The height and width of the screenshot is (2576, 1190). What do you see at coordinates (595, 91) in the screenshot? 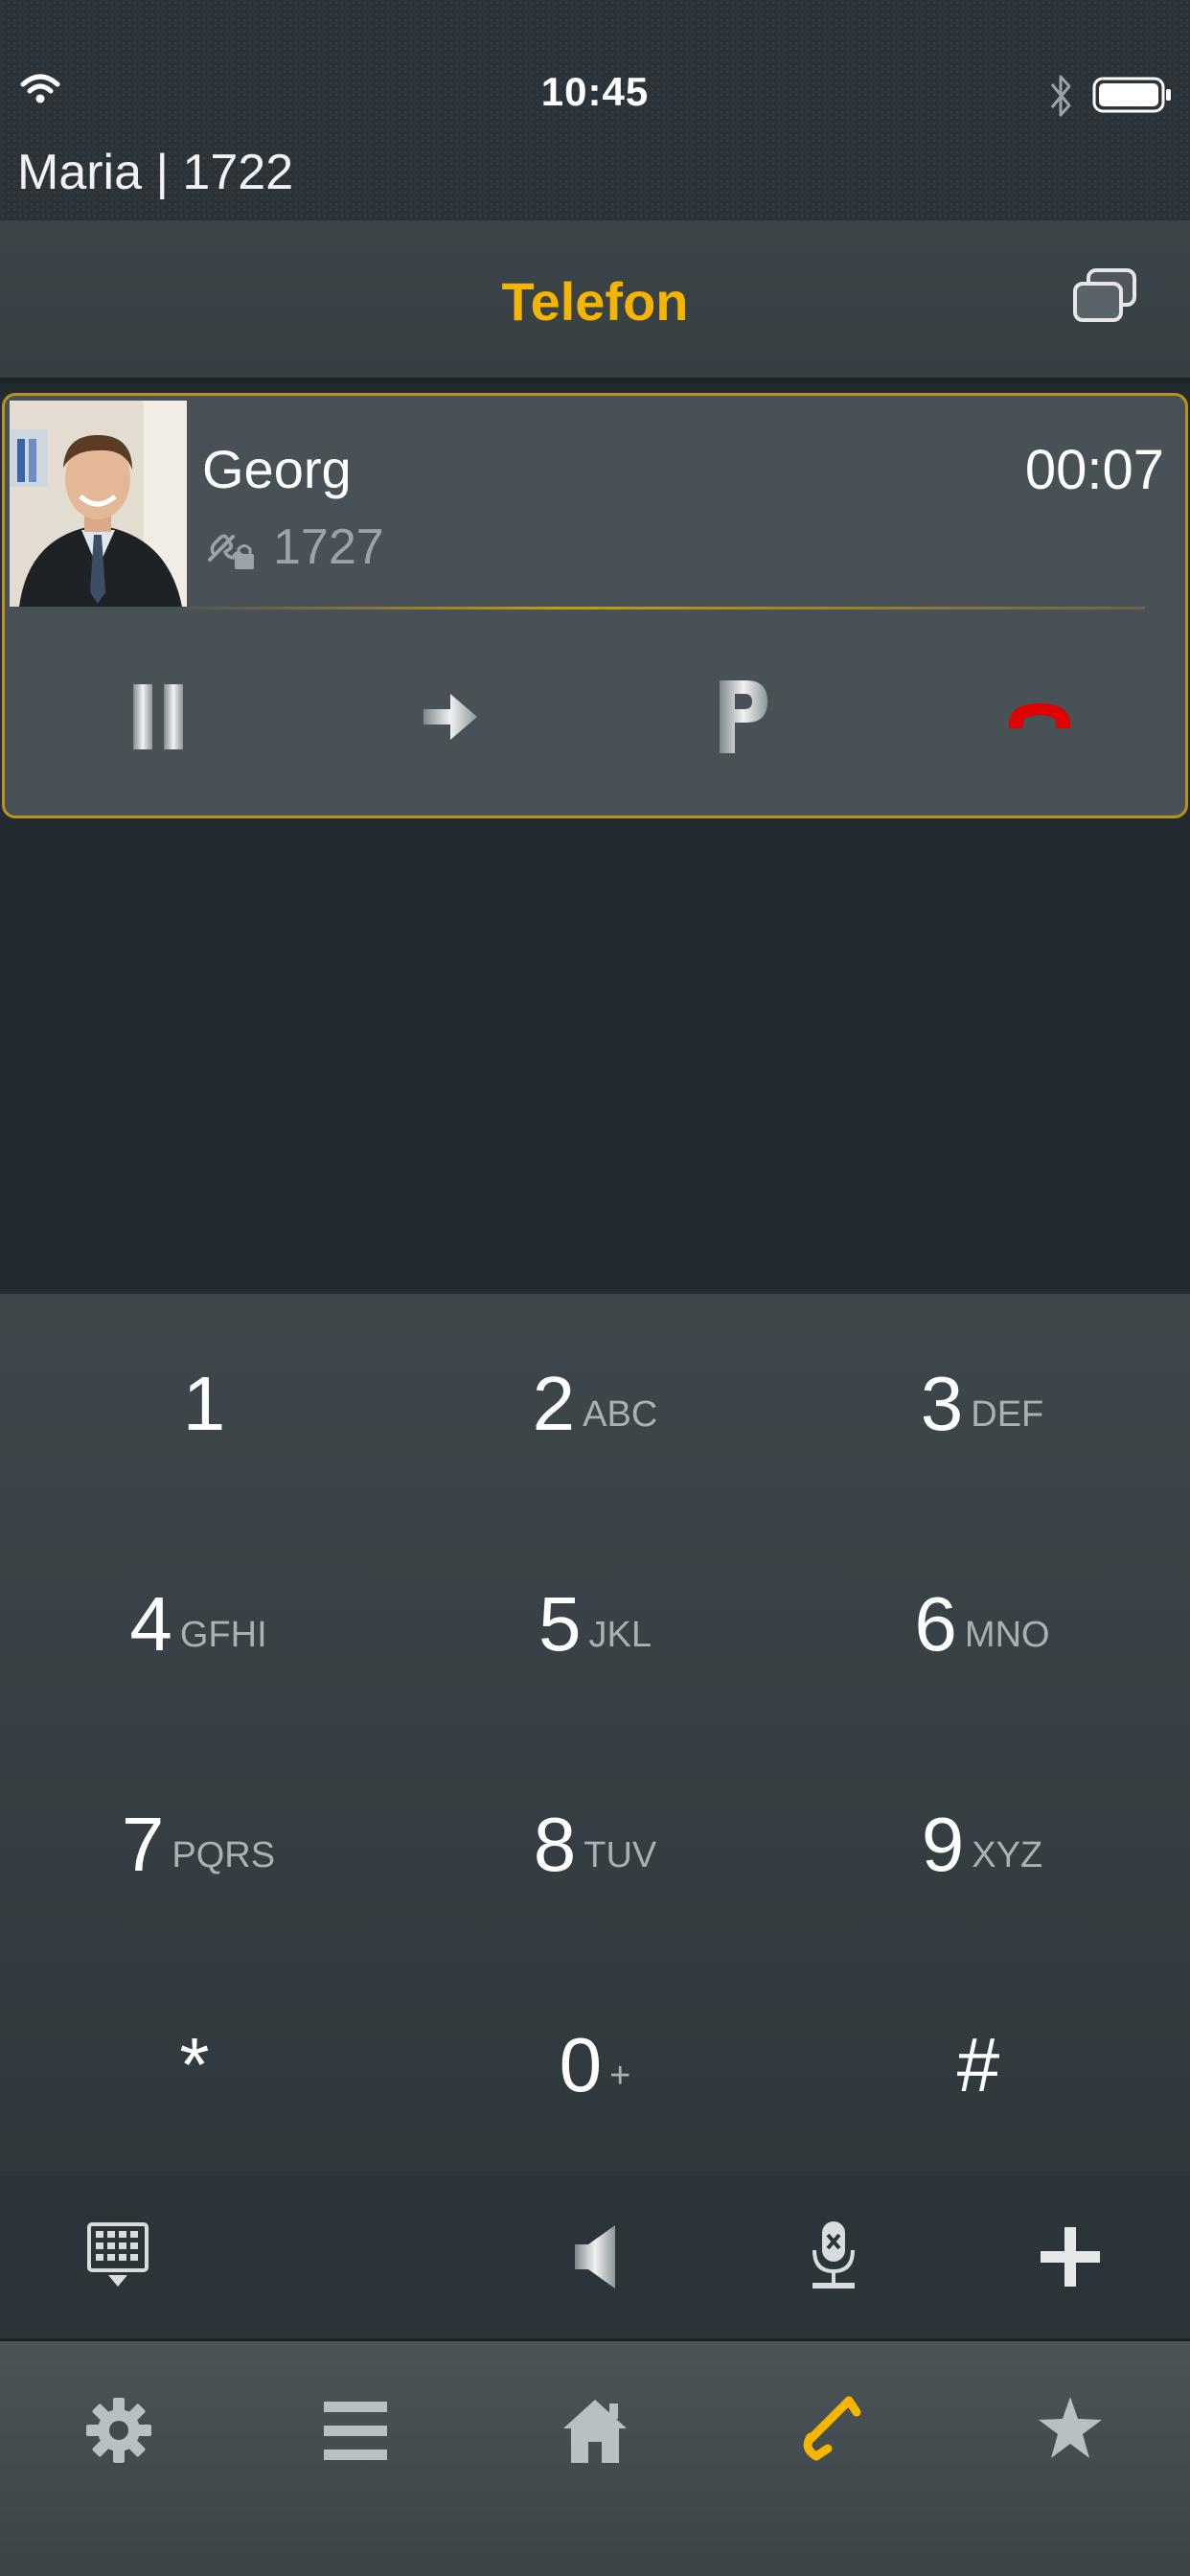
I see `status-time: 10:45` at bounding box center [595, 91].